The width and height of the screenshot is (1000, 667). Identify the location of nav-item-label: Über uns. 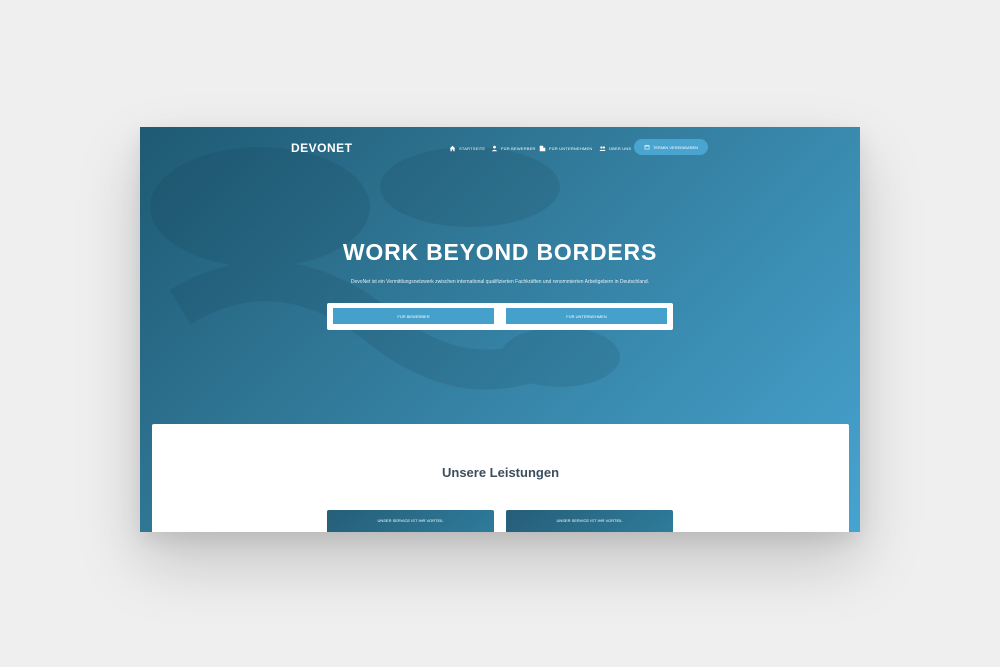
(620, 148).